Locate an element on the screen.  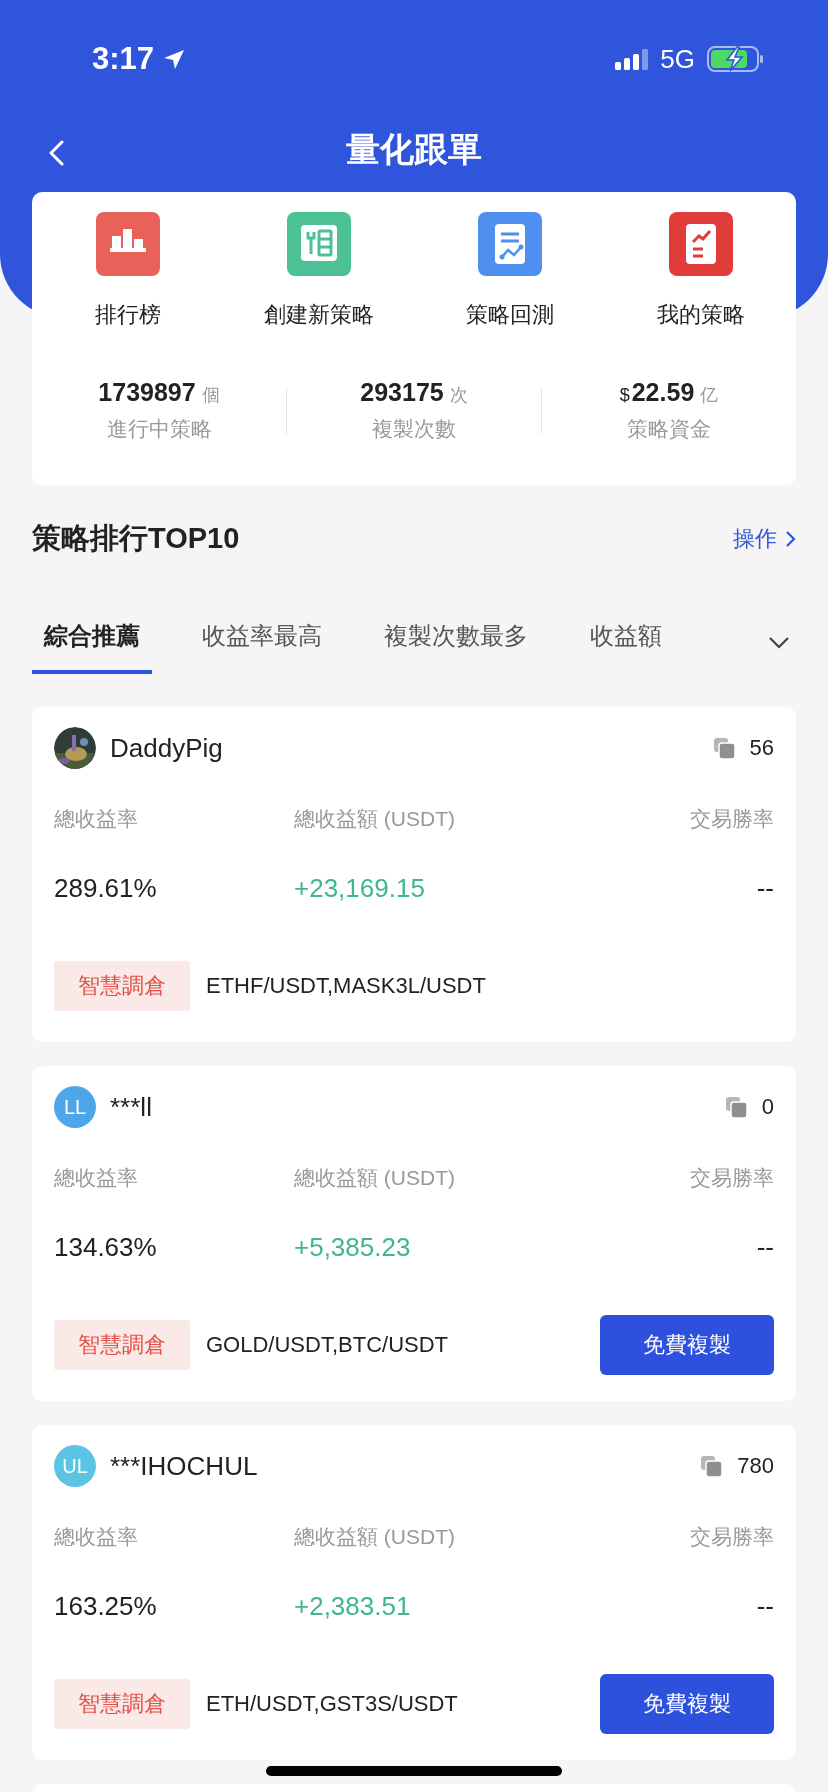
page-title: 量化跟單 is located at coordinates (414, 149).